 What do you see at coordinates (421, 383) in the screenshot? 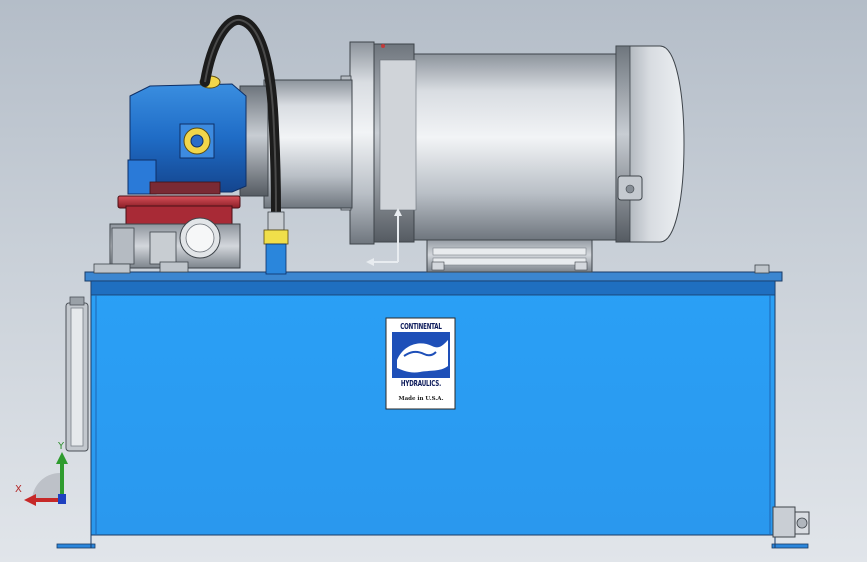
I see `nameplate-brand-line2: HYDRAULICS.` at bounding box center [421, 383].